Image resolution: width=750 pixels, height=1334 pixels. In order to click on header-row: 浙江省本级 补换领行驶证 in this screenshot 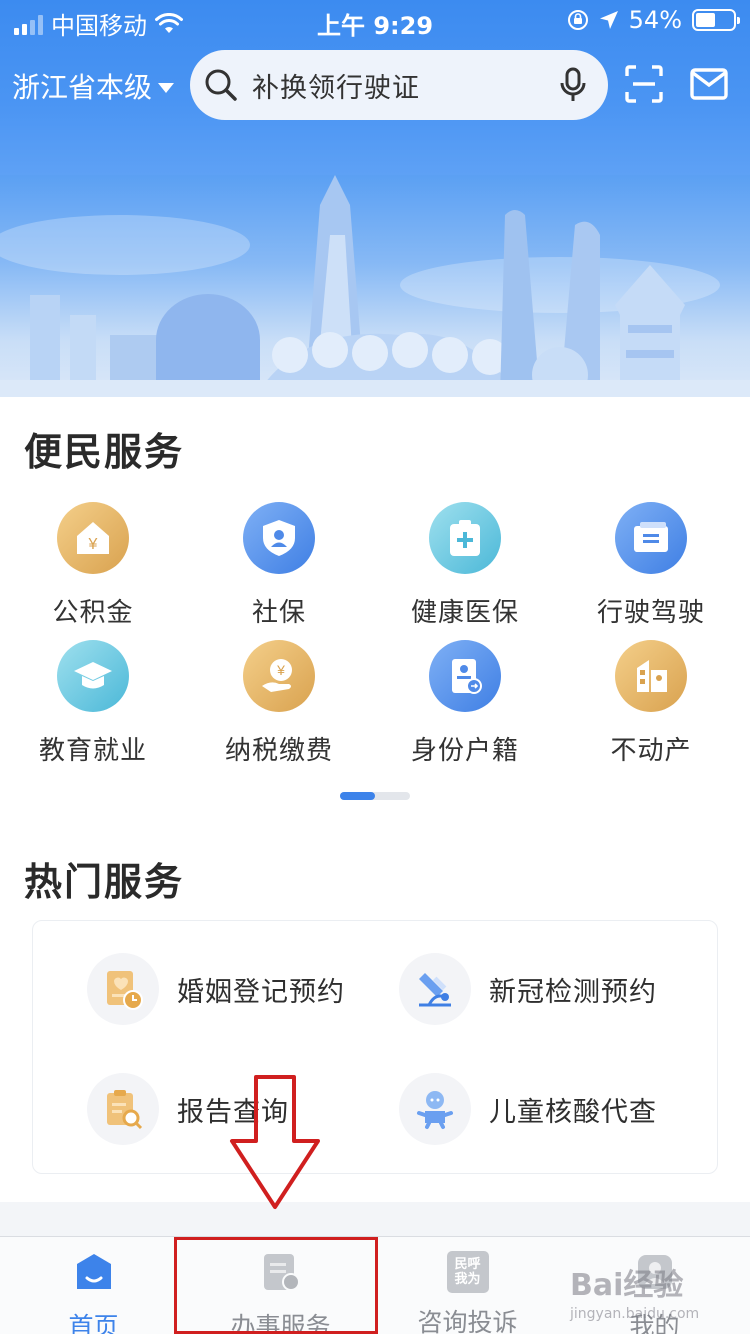, I will do `click(375, 84)`.